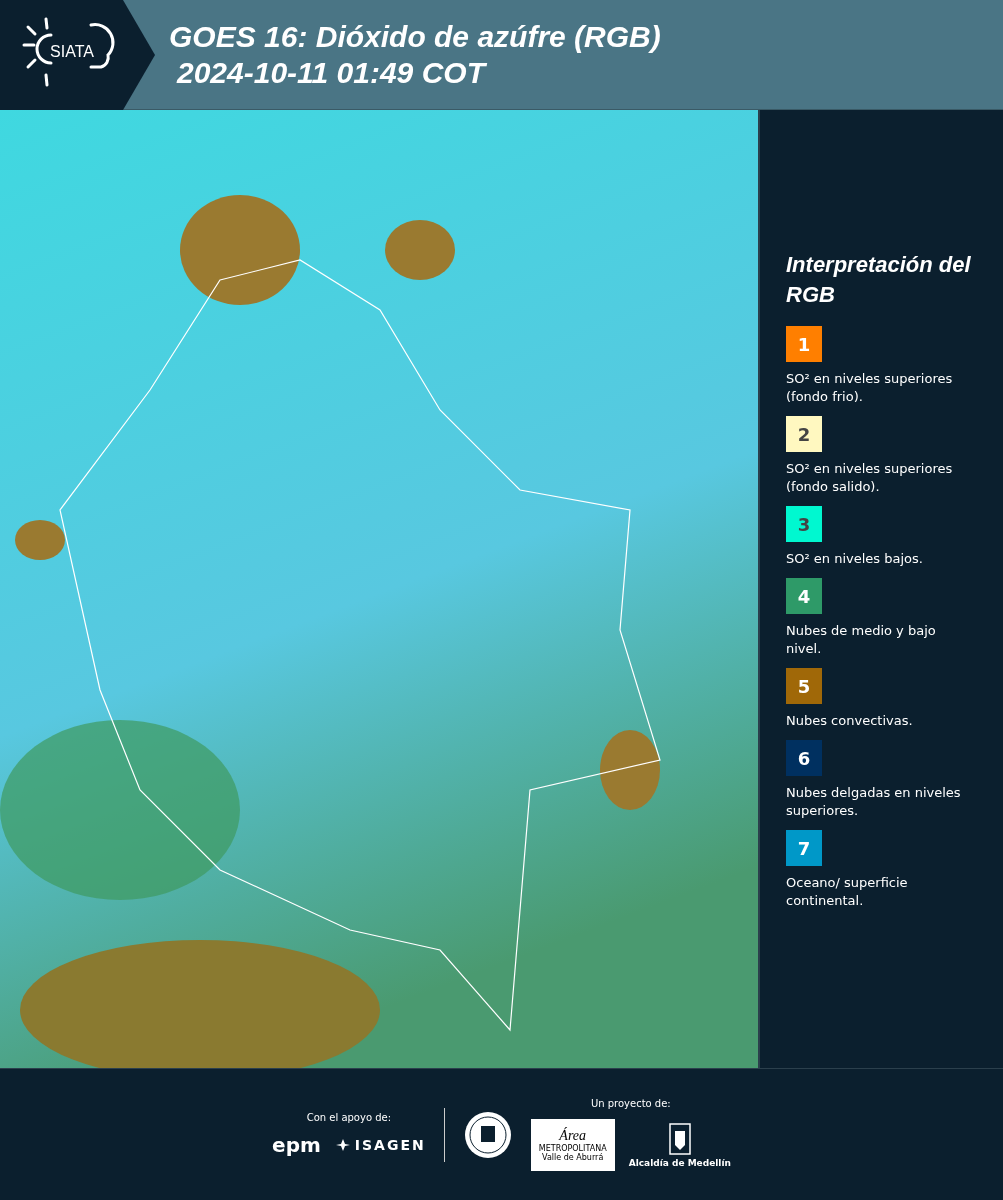 Image resolution: width=1003 pixels, height=1200 pixels. I want to click on area-logo: Área METROPOLITANA Valle de Aburrá, so click(572, 1145).